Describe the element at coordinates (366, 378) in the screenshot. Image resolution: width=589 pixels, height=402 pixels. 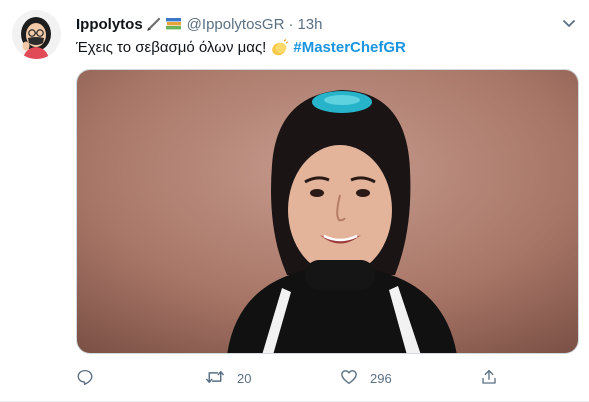
I see `like-button: 296` at that location.